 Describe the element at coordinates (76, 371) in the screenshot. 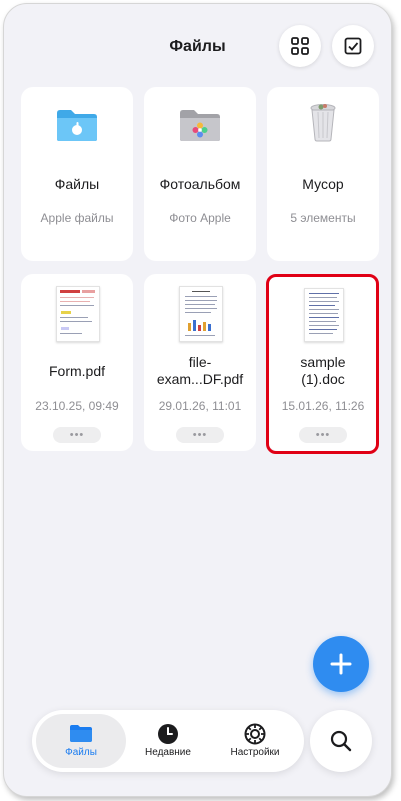

I see `file-name: Form.pdf` at that location.